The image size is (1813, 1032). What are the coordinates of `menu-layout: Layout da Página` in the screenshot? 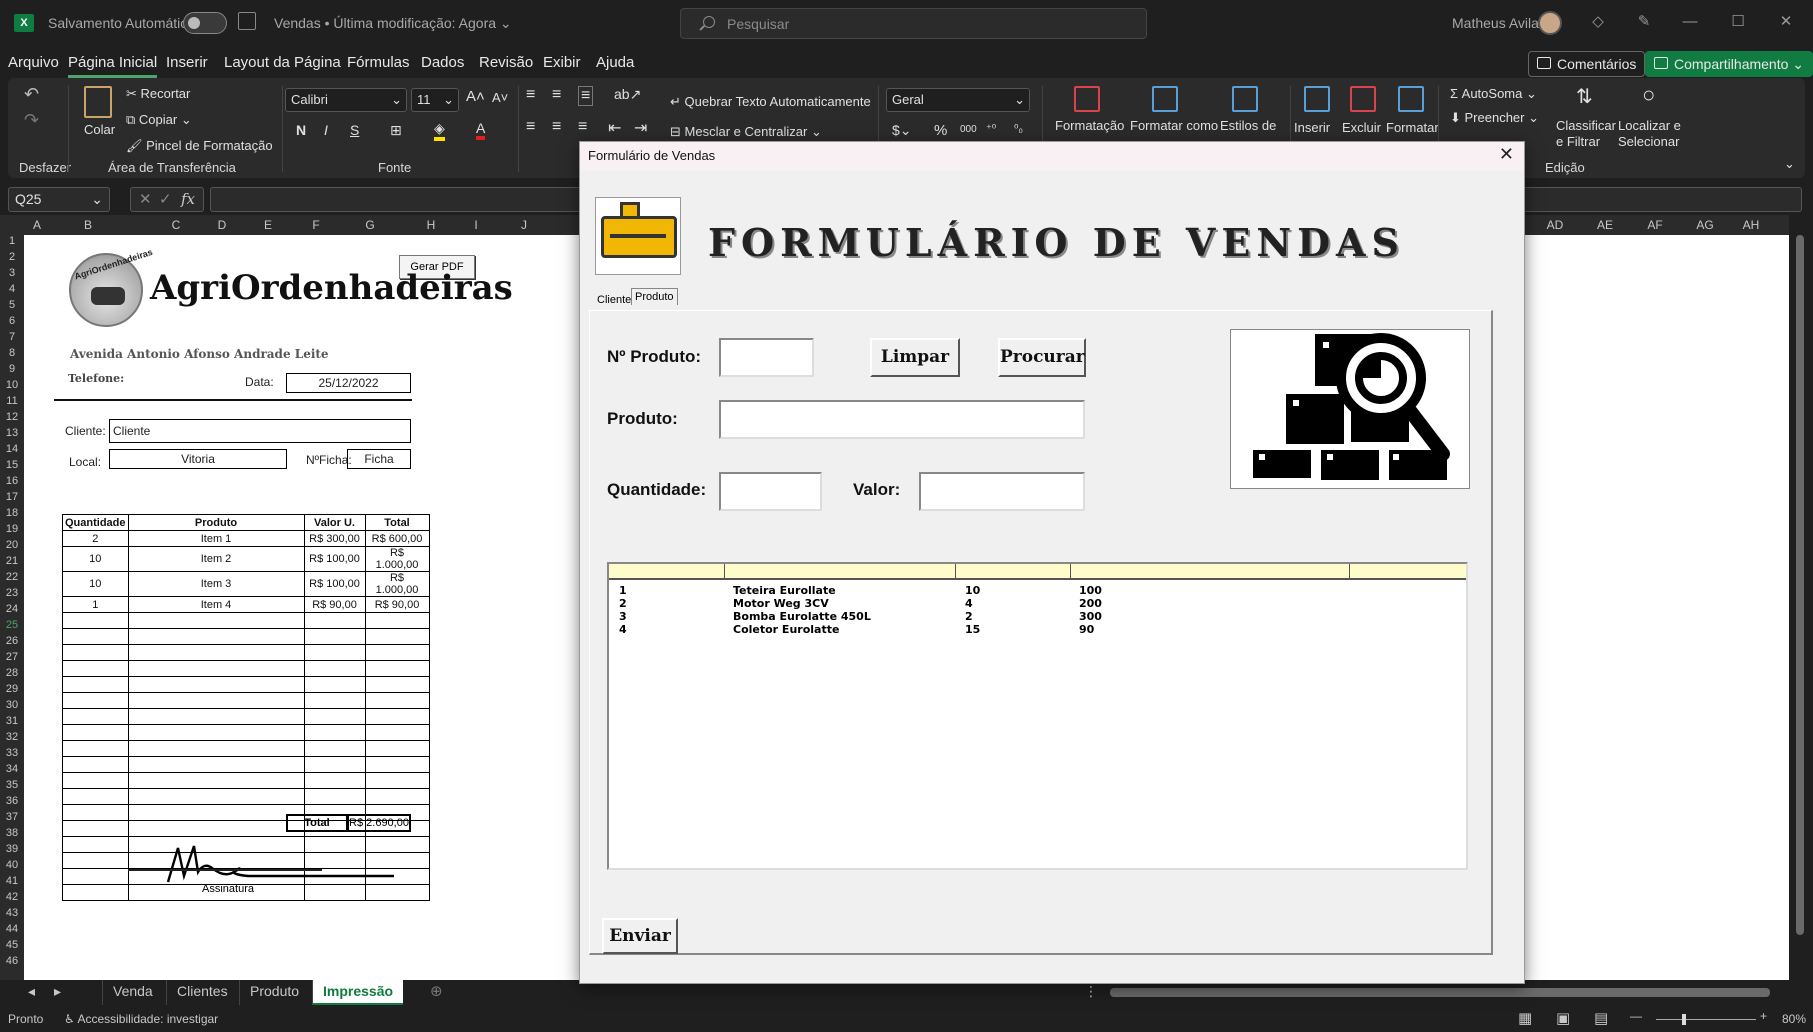 It's located at (282, 62).